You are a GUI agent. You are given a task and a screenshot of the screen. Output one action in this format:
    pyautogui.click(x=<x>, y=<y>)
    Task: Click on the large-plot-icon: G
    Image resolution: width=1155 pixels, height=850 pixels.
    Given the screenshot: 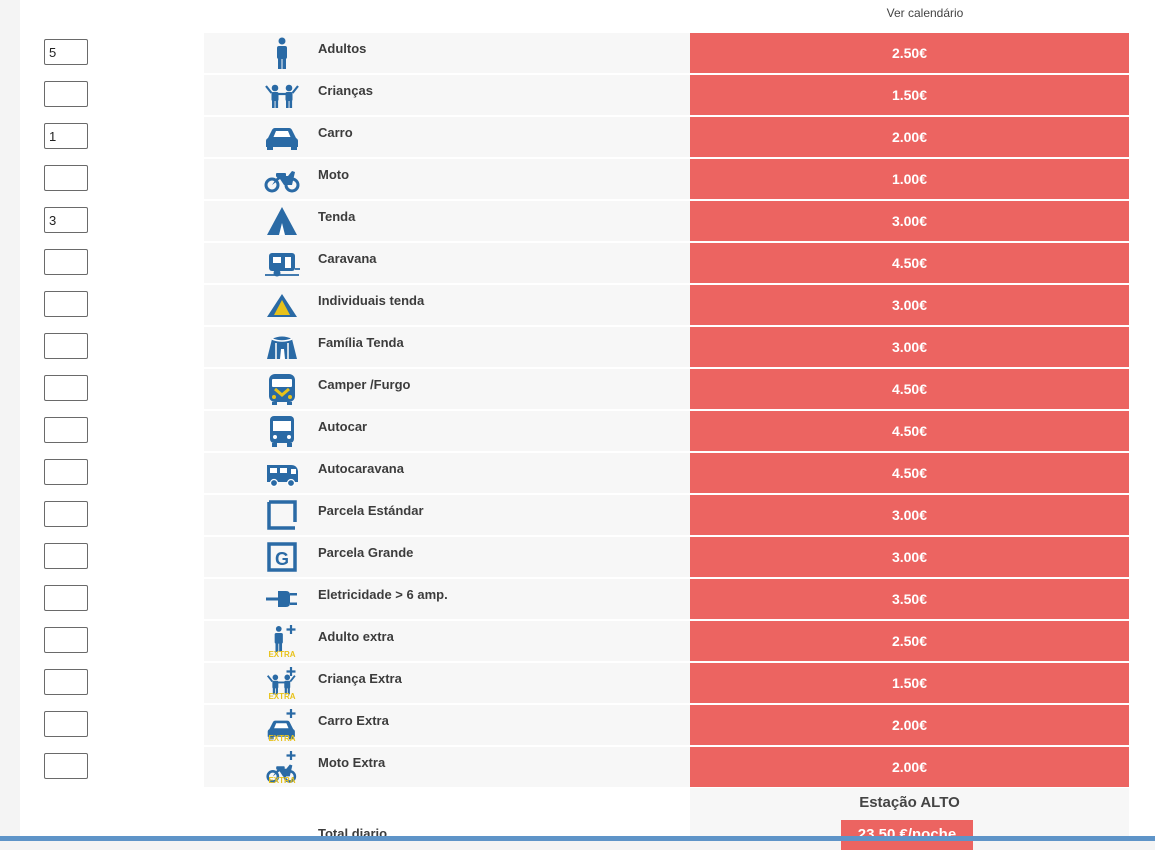 What is the action you would take?
    pyautogui.click(x=282, y=557)
    